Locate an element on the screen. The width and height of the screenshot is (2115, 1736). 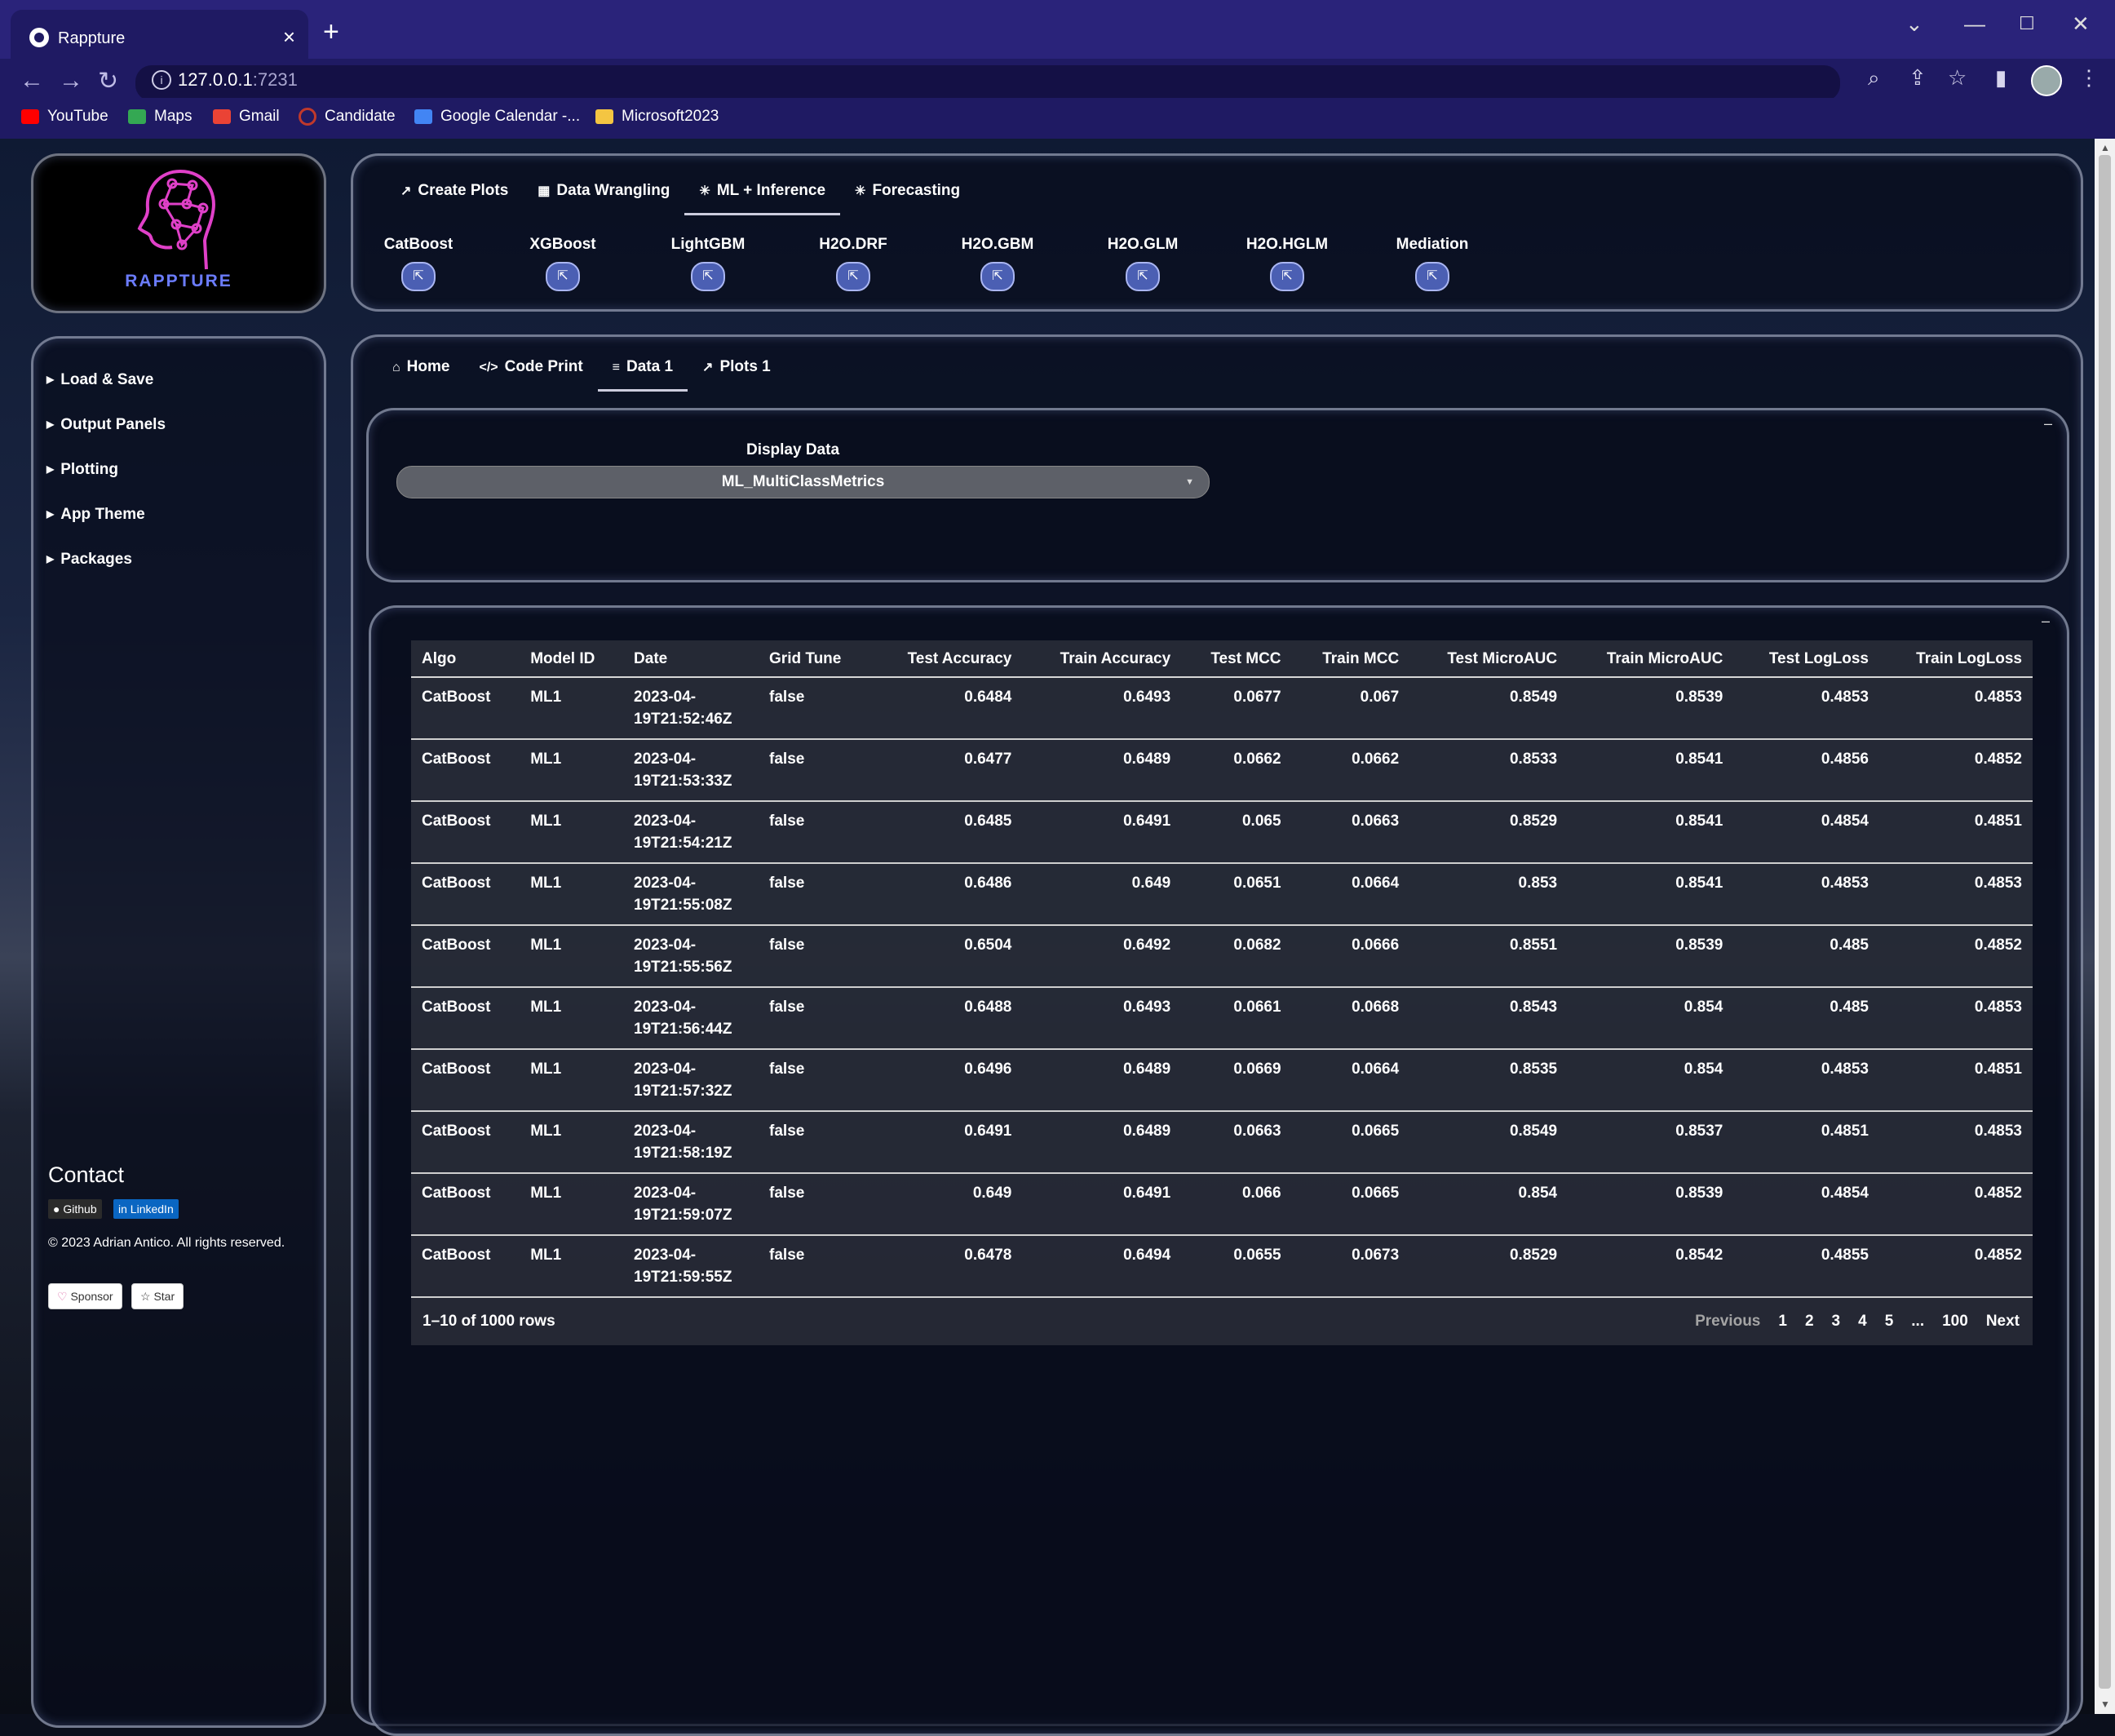
column-header: Date is located at coordinates (691, 659).